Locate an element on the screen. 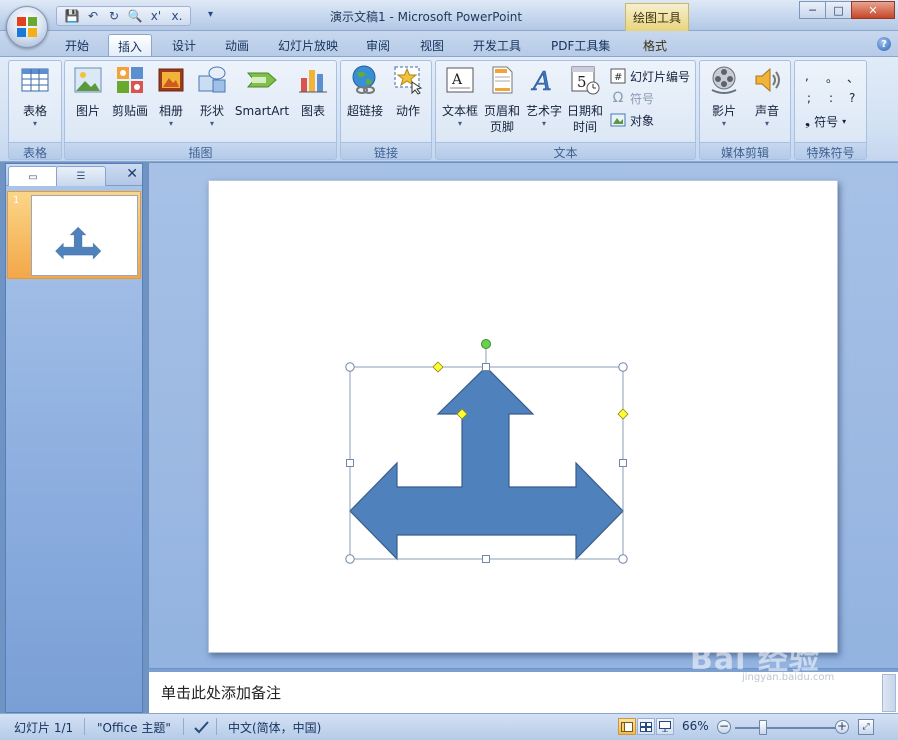  office-button is located at coordinates (27, 27).